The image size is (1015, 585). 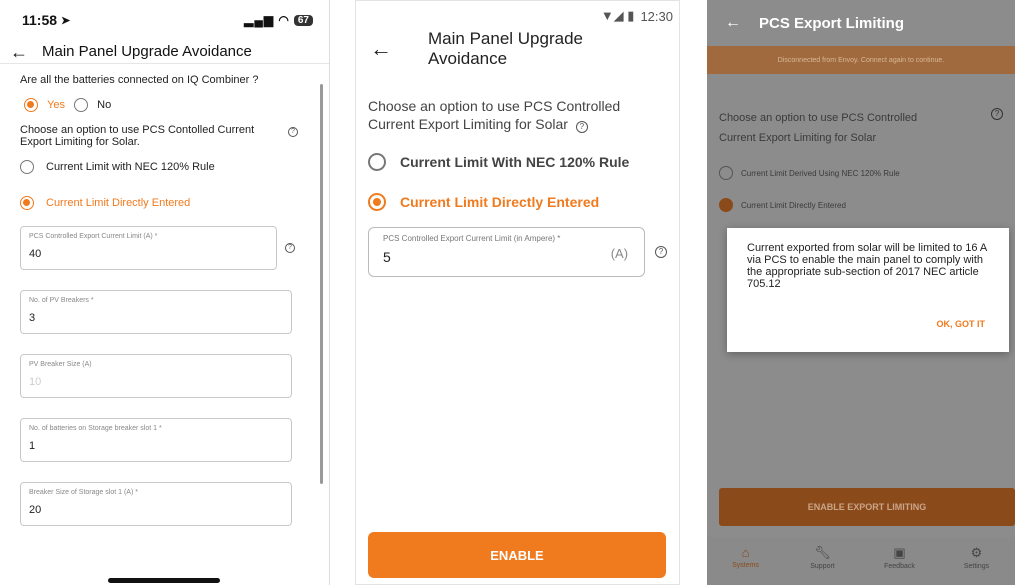 What do you see at coordinates (387, 257) in the screenshot?
I see `field-value: 5` at bounding box center [387, 257].